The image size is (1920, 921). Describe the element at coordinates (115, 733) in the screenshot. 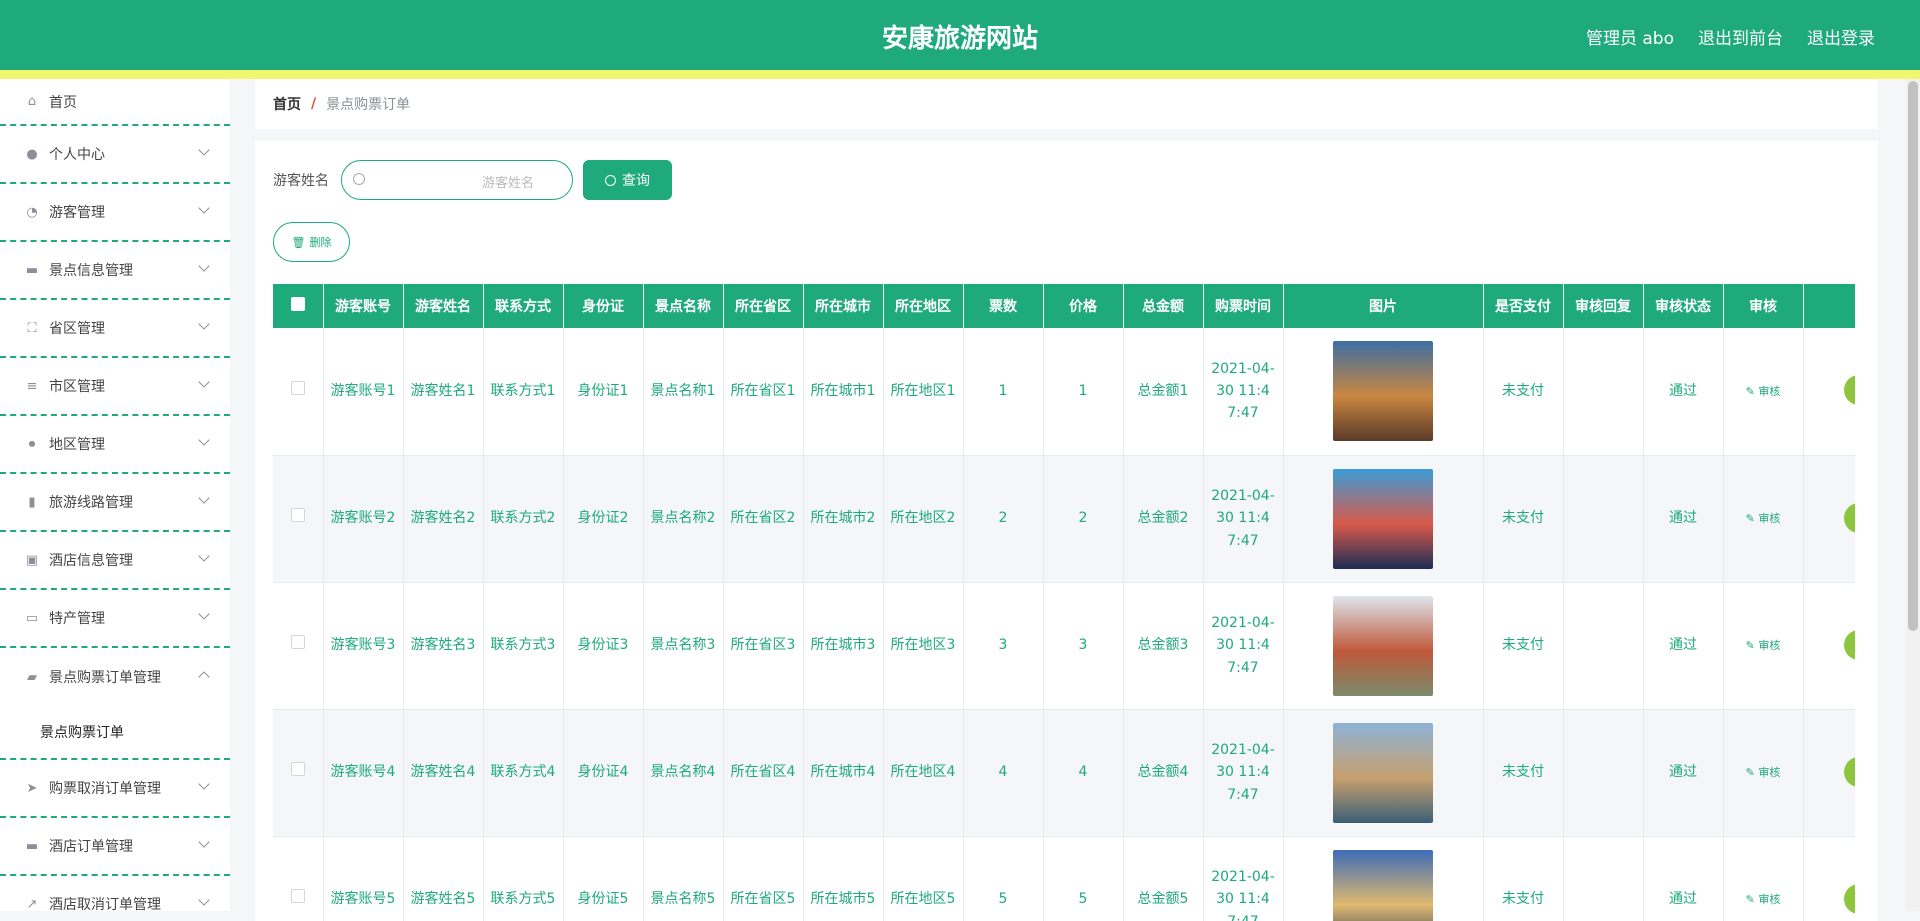

I see `submenu-item-ticket-orders: 景点购票订单` at that location.